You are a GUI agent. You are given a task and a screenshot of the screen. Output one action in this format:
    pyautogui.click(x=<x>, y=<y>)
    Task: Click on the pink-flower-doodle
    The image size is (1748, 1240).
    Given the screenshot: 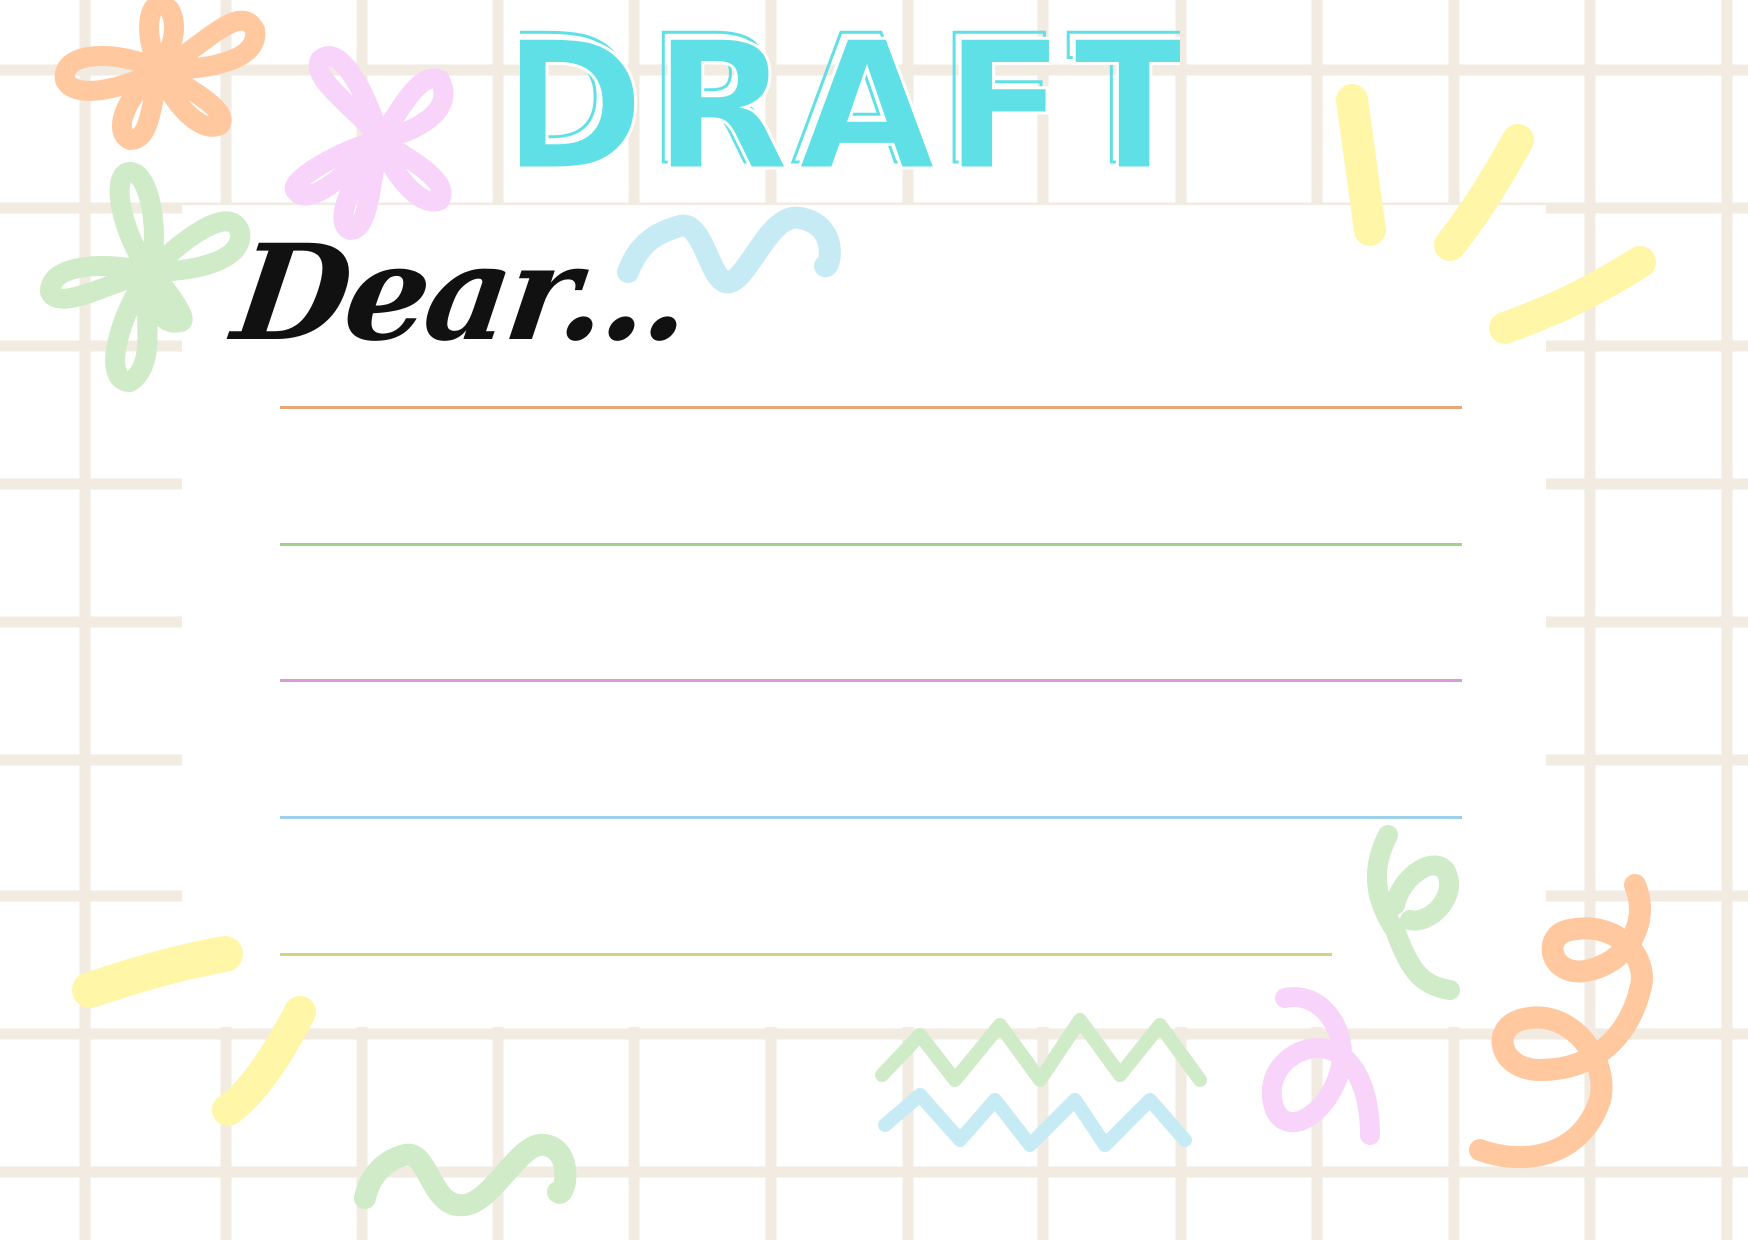 What is the action you would take?
    pyautogui.click(x=369, y=143)
    